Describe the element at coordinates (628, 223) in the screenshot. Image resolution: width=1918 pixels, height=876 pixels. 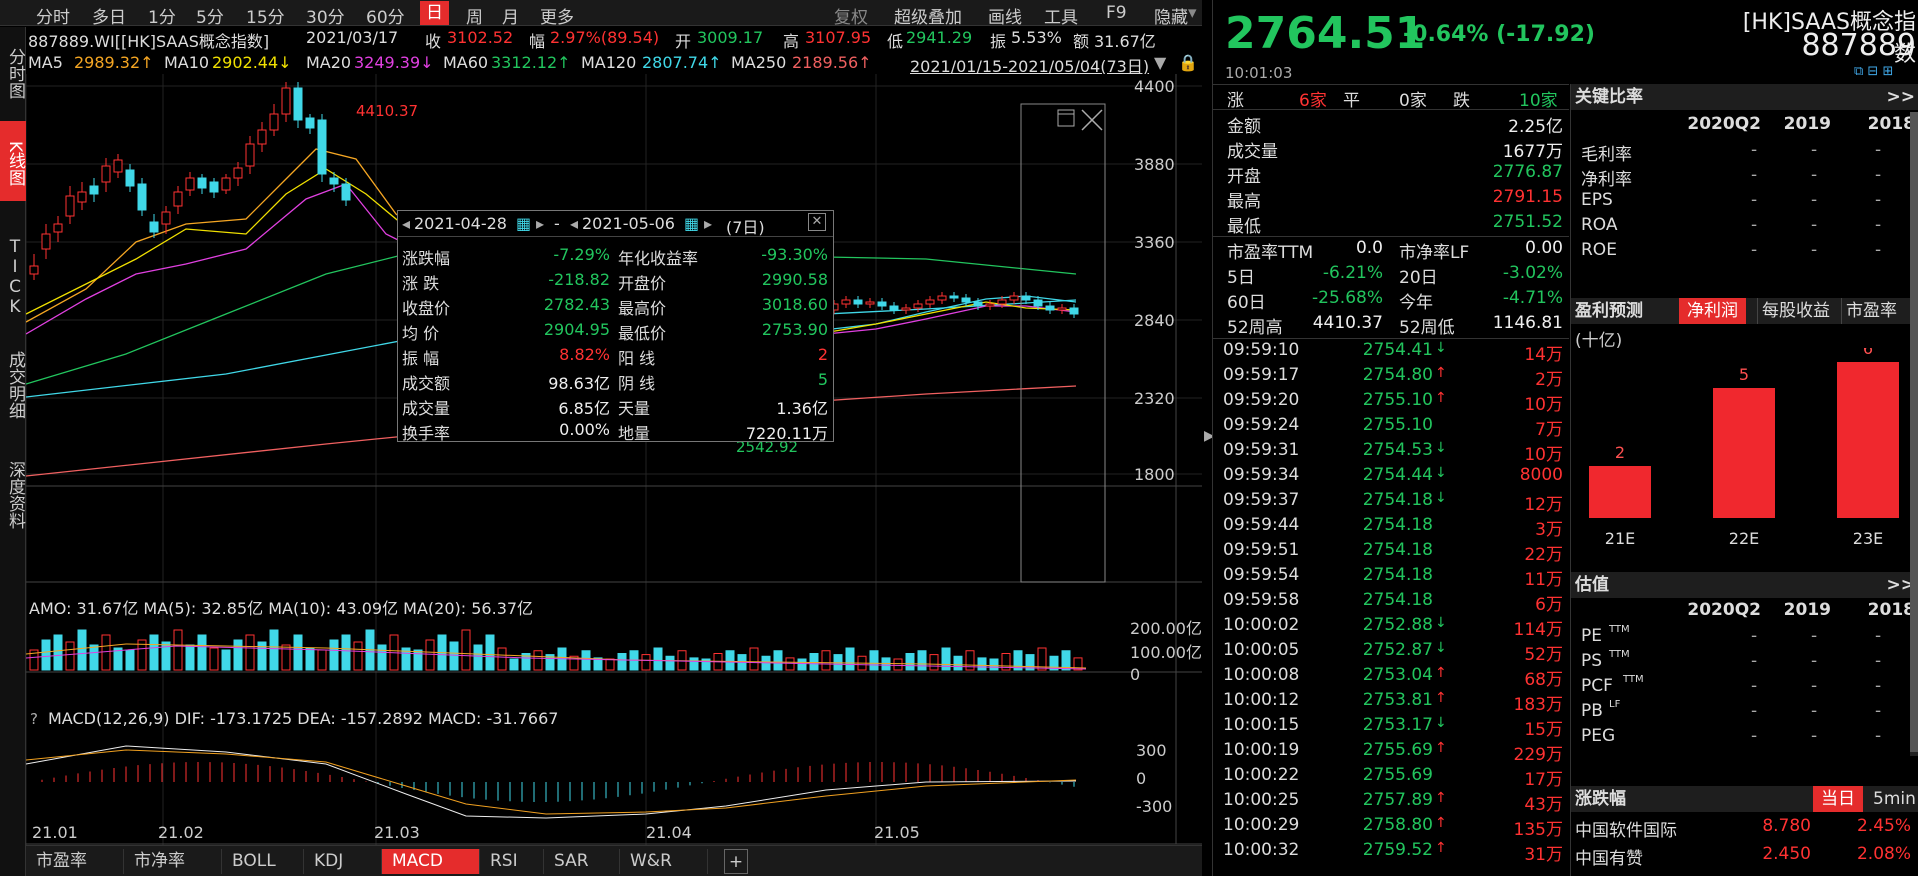
I see `range-end-input: 2021-05-06` at that location.